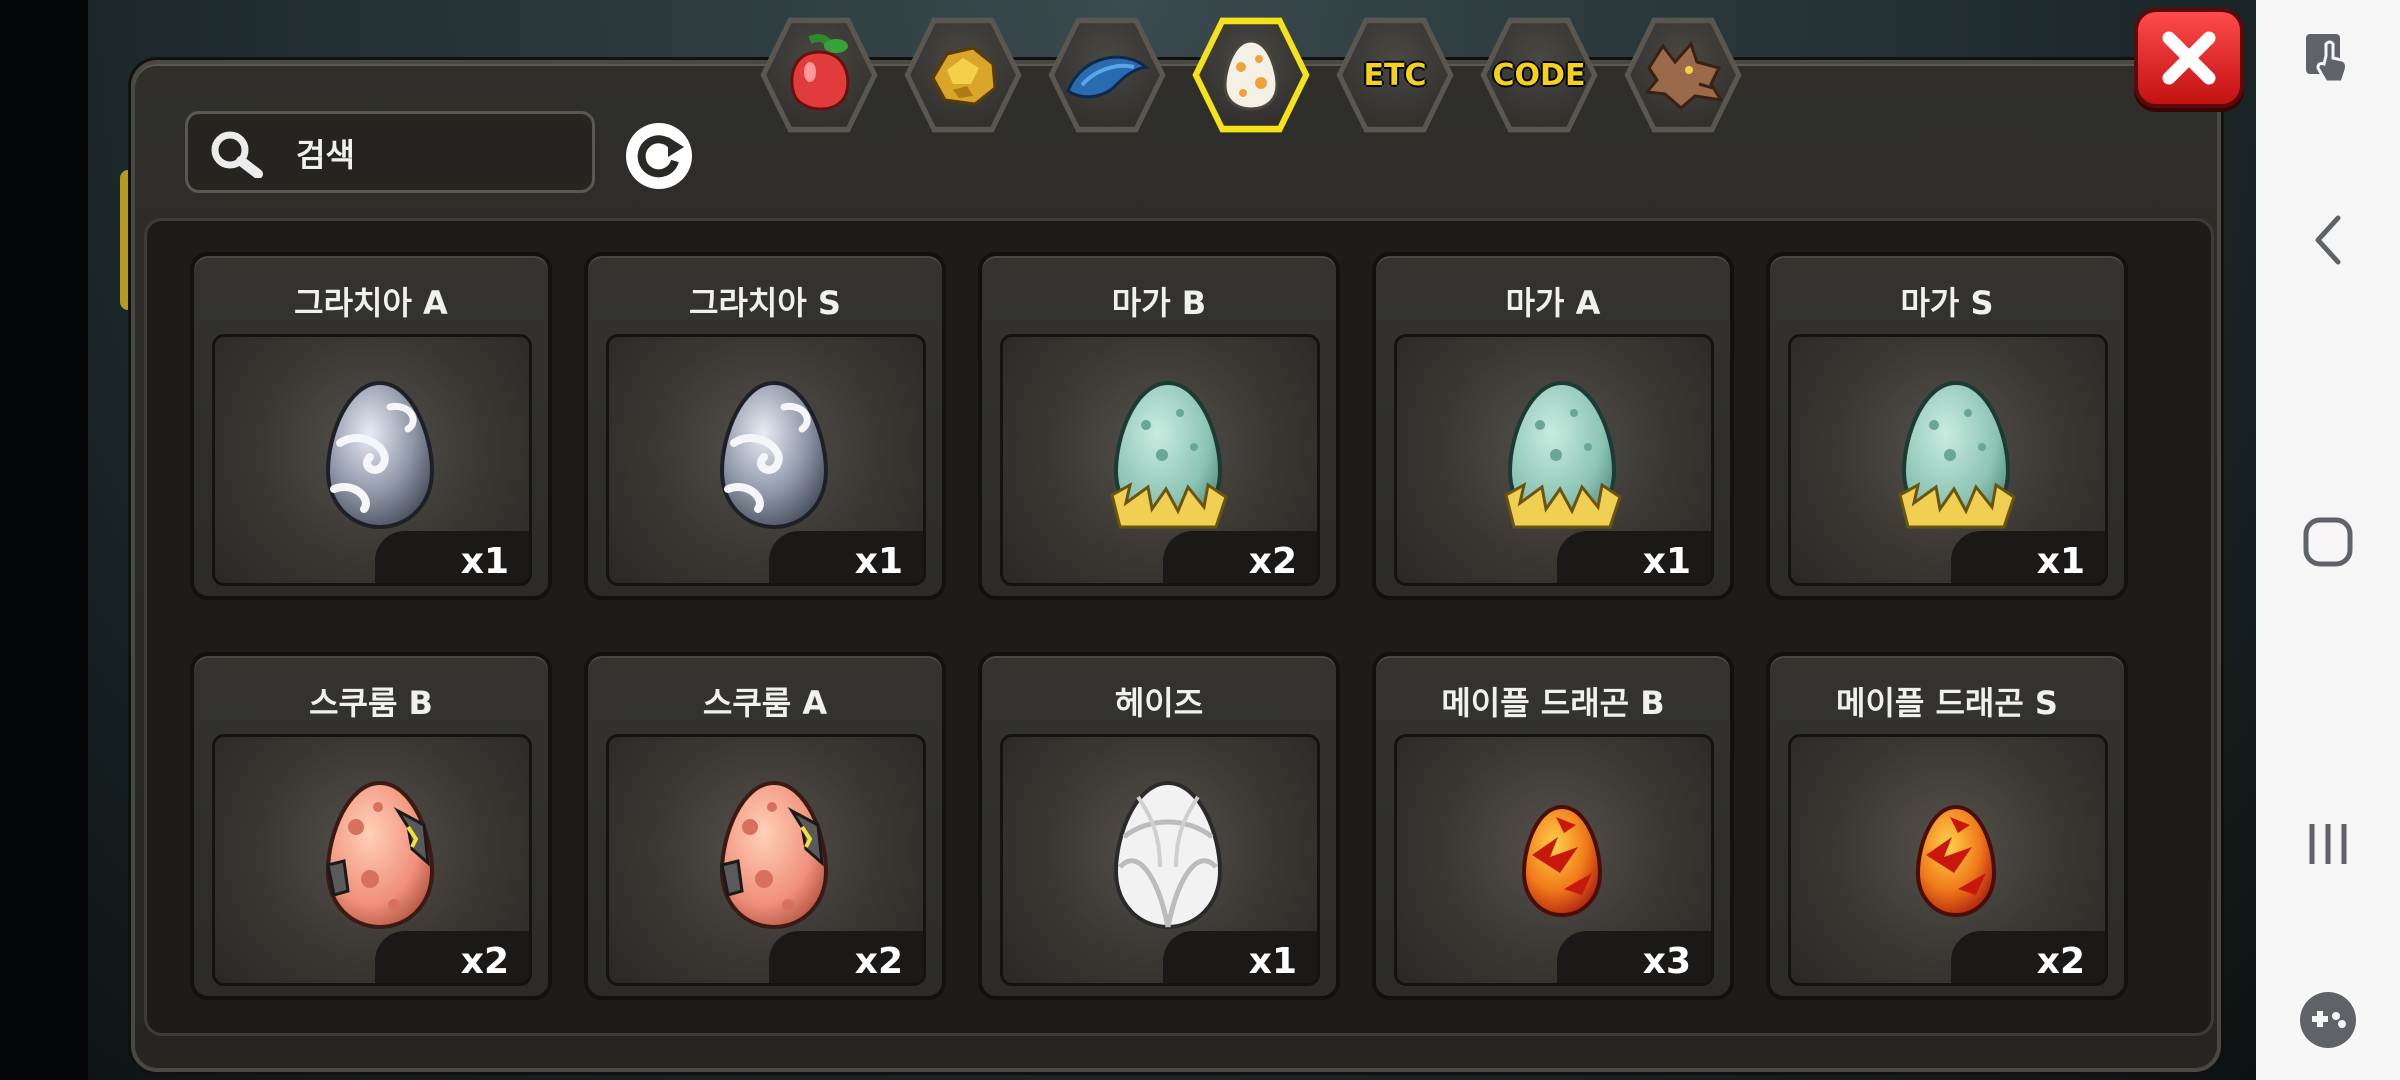  I want to click on game-controller-icon, so click(2328, 1020).